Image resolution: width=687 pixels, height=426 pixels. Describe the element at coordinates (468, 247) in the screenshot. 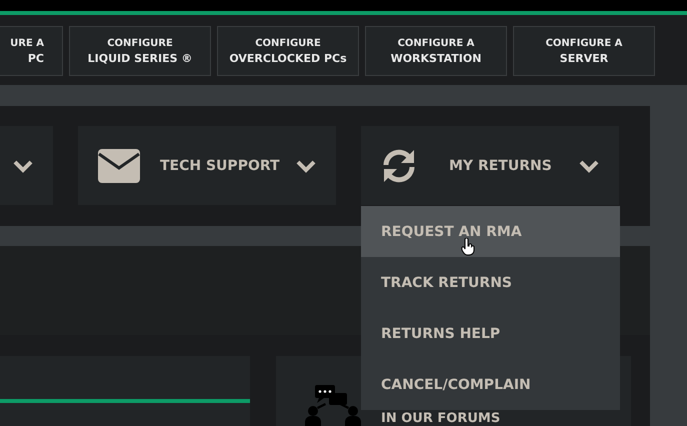

I see `hand-pointer-icon` at that location.